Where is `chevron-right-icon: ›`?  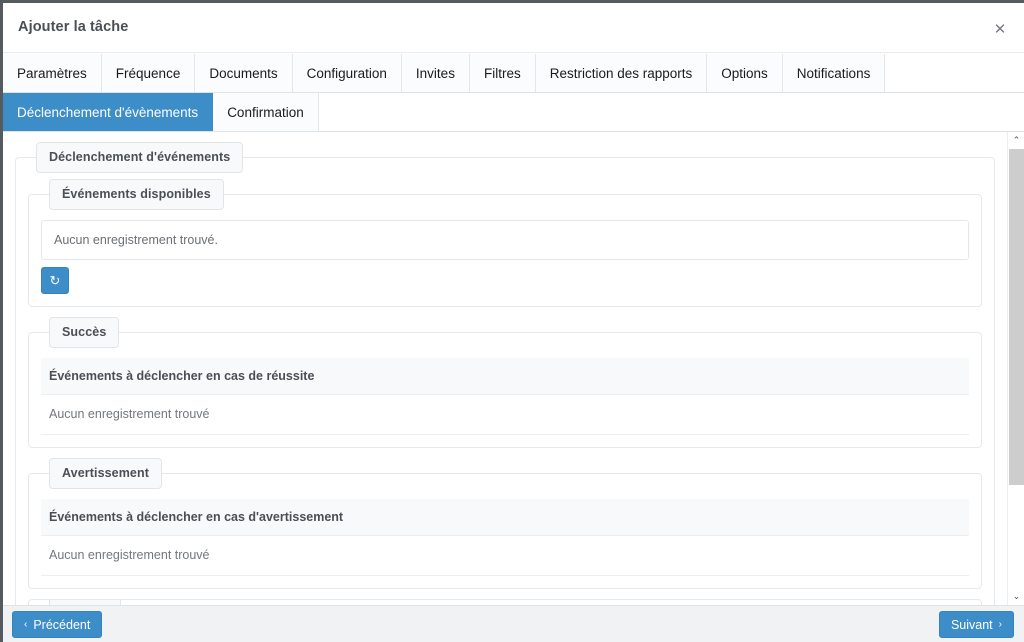
chevron-right-icon: › is located at coordinates (1000, 624).